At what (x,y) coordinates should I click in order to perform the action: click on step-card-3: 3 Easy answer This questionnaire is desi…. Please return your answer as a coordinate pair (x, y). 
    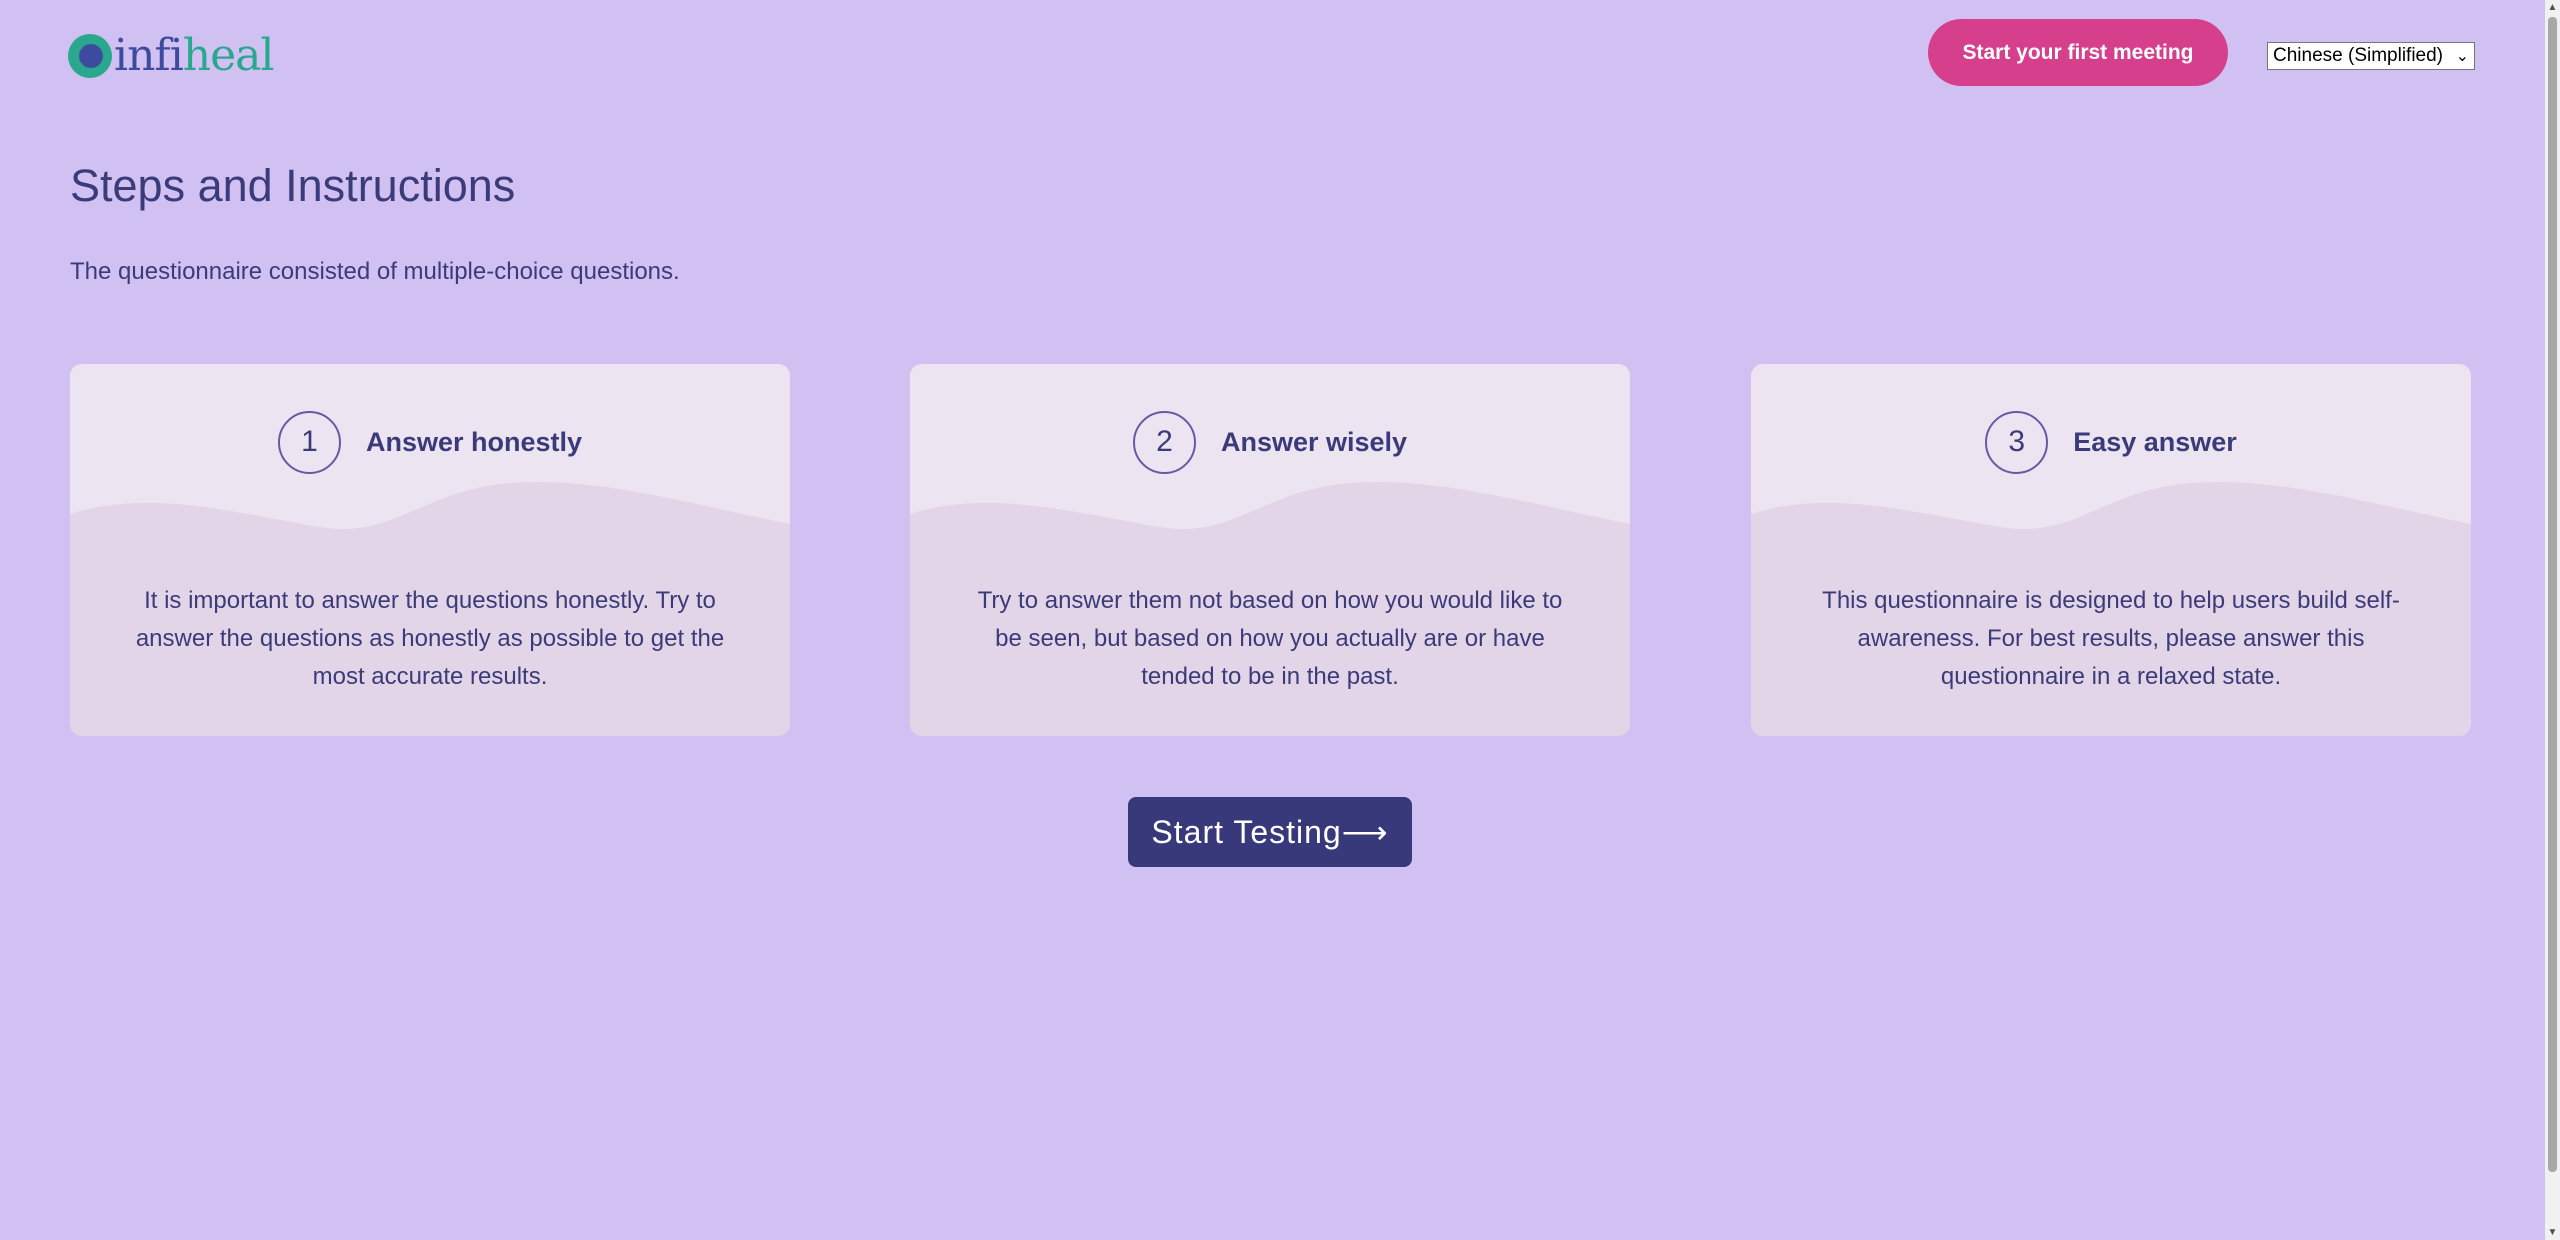
    Looking at the image, I should click on (2111, 550).